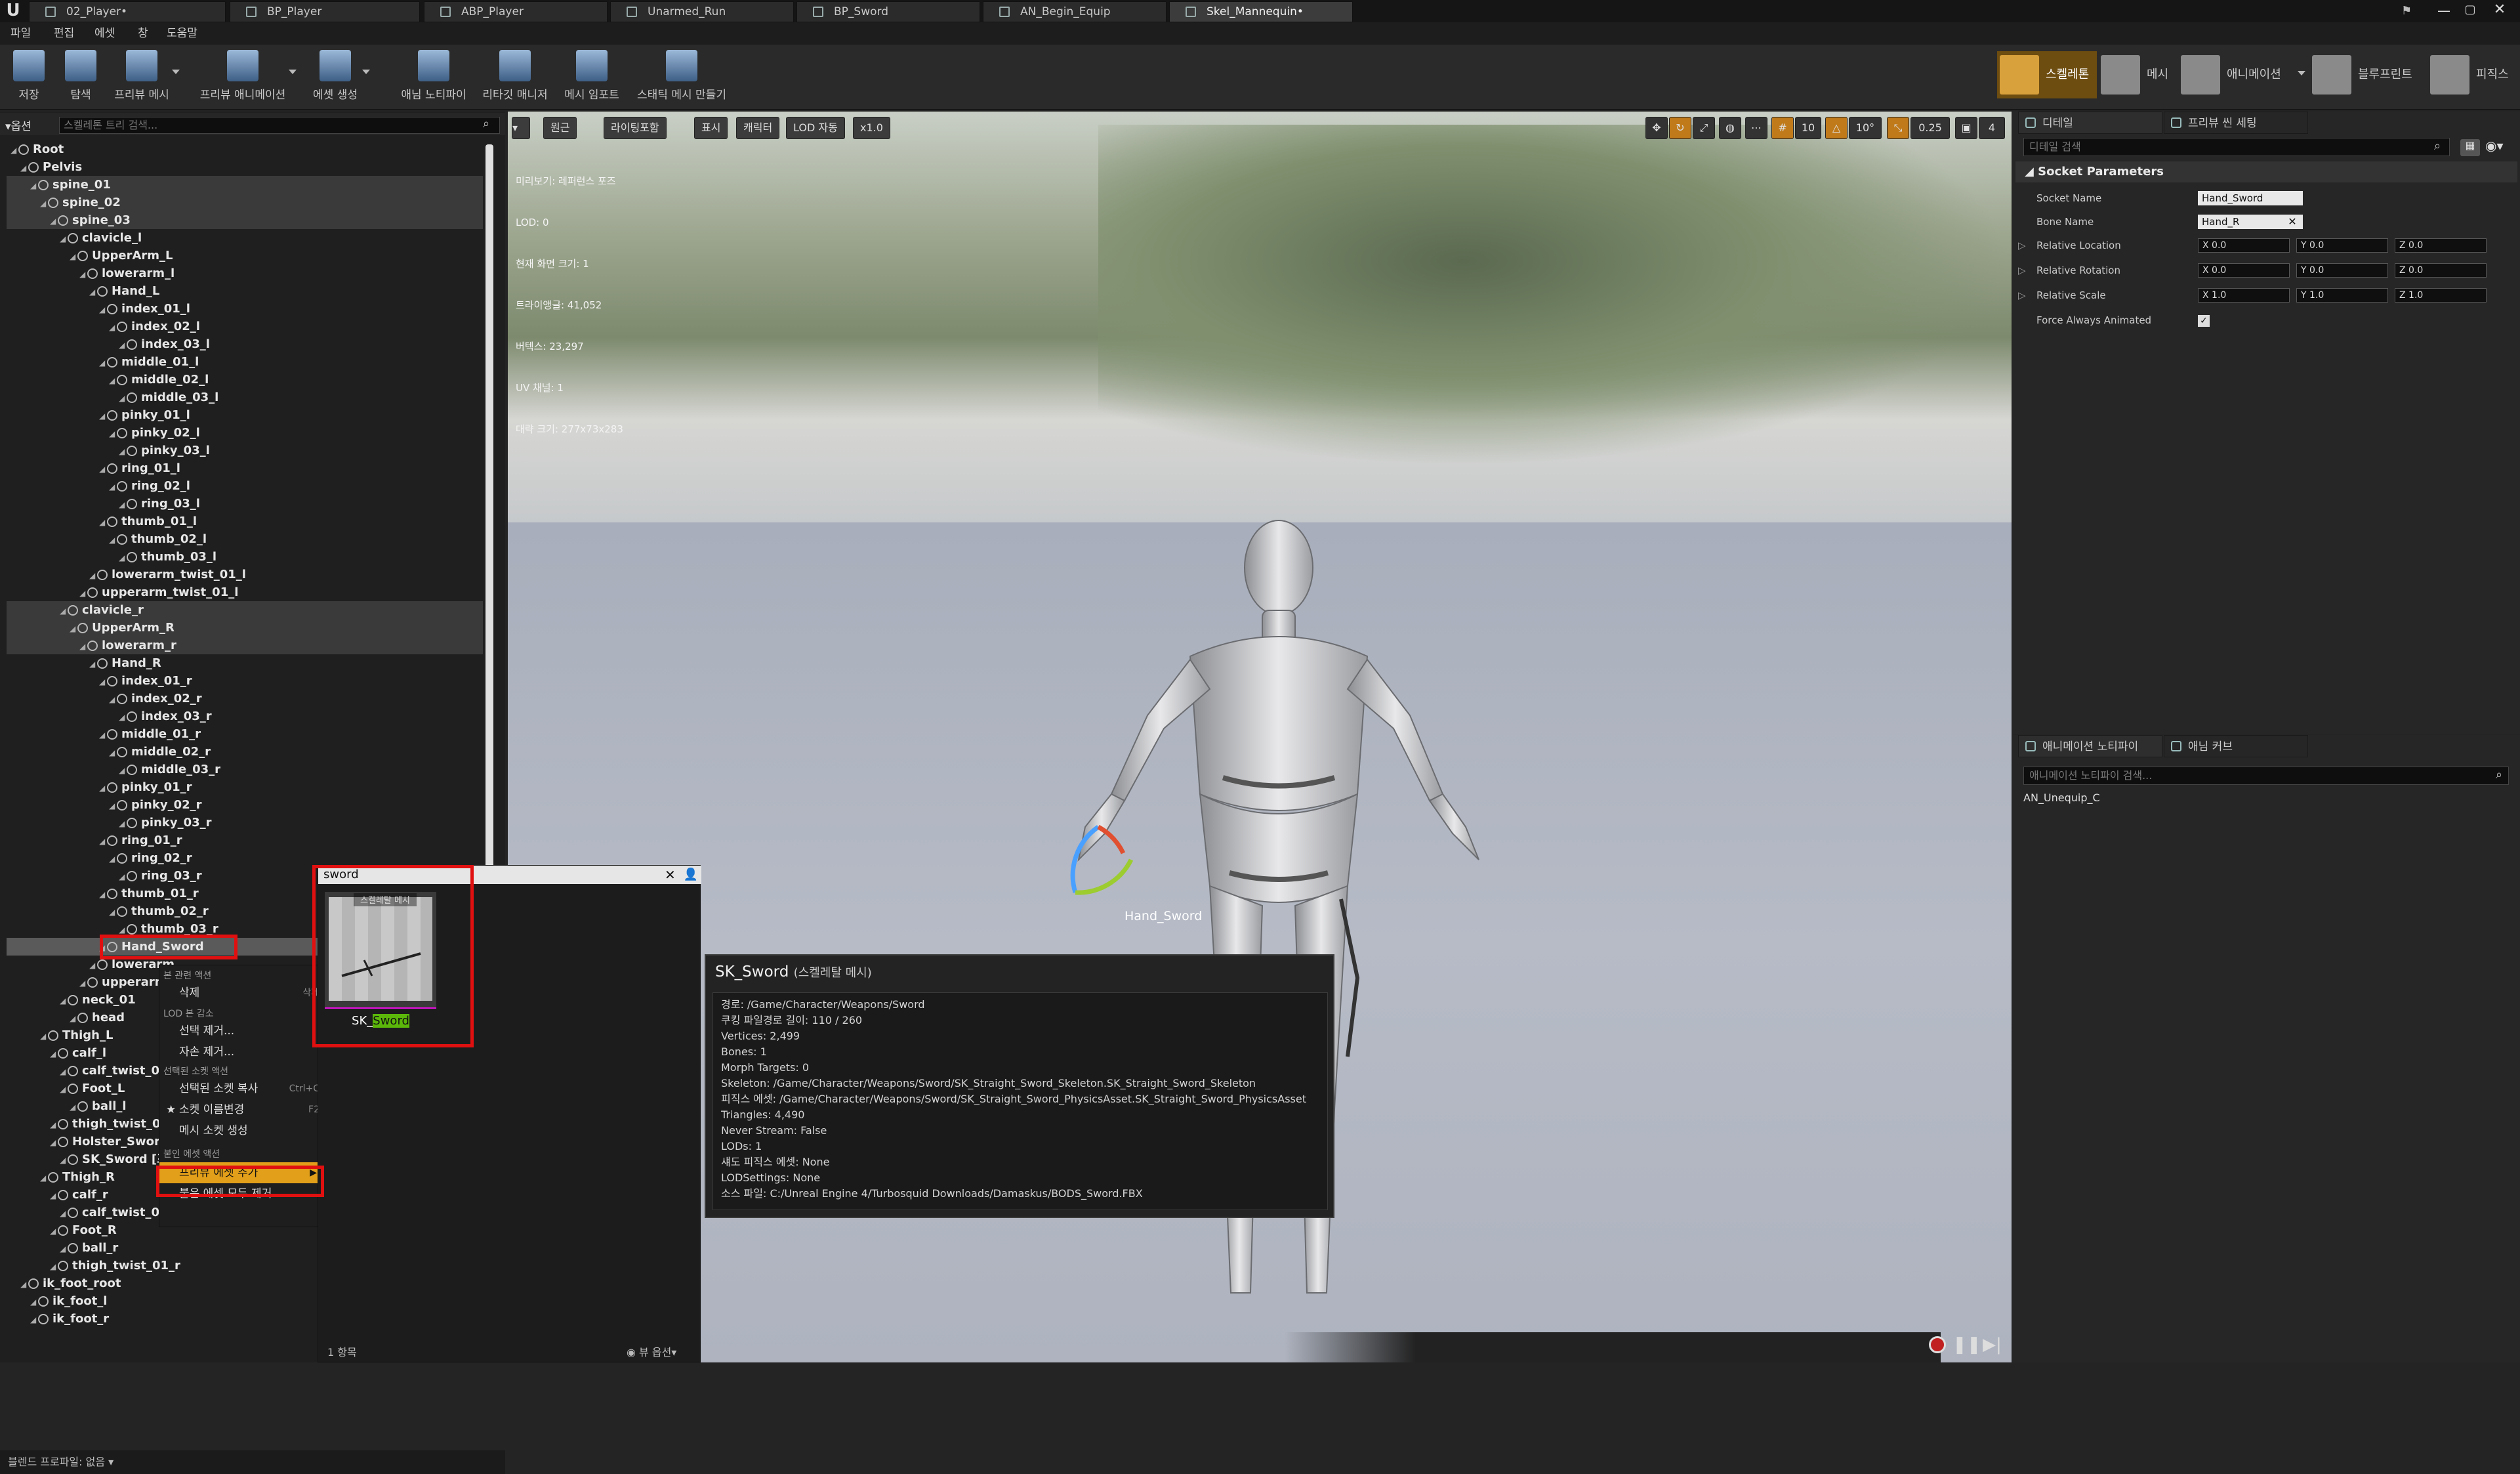 This screenshot has height=1474, width=2520. What do you see at coordinates (335, 77) in the screenshot?
I see `create-asset-button: 에셋 생성` at bounding box center [335, 77].